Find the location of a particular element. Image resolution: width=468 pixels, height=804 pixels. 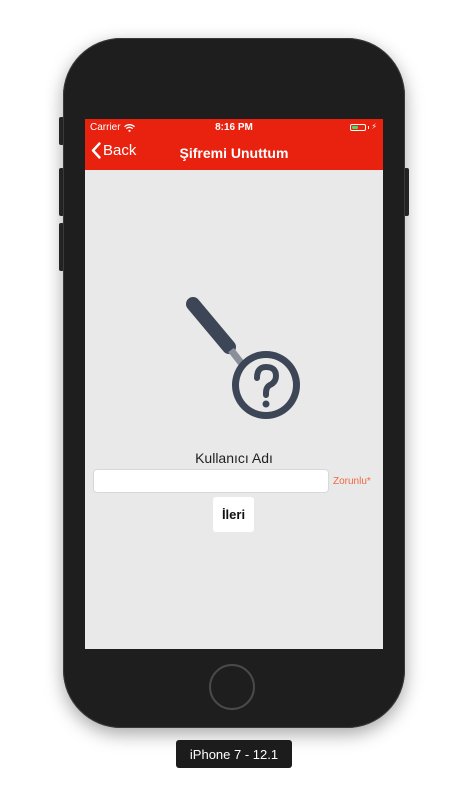

battery-tip is located at coordinates (369, 127).